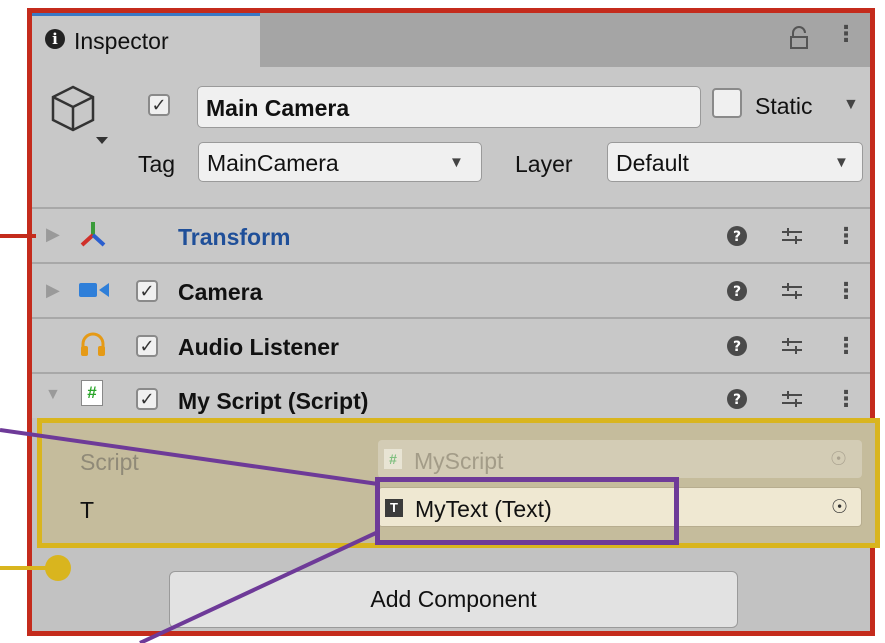 This screenshot has height=643, width=885. What do you see at coordinates (652, 163) in the screenshot?
I see `layer-value: Default` at bounding box center [652, 163].